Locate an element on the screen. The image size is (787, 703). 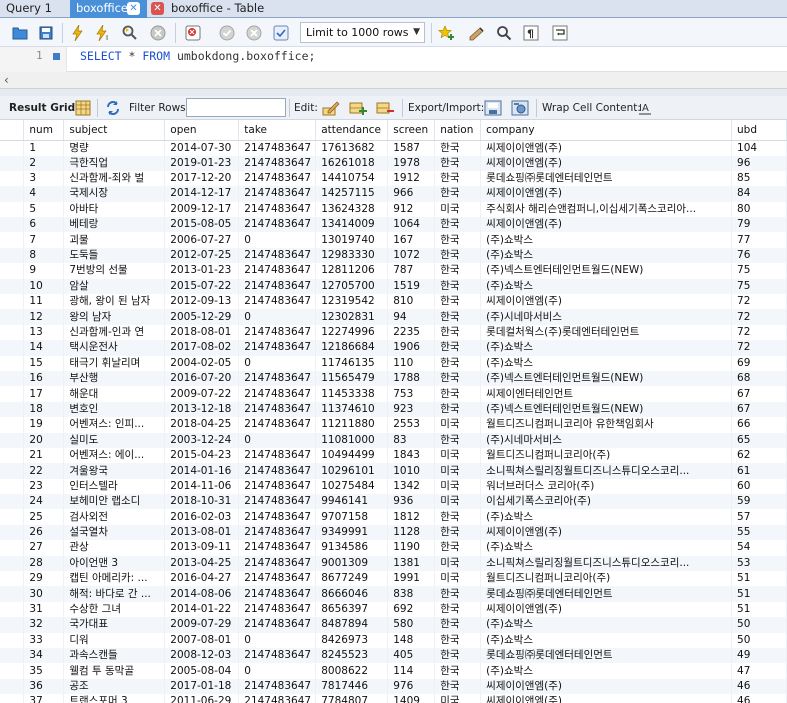
cell-subject: 공조 is located at coordinates (114, 686).